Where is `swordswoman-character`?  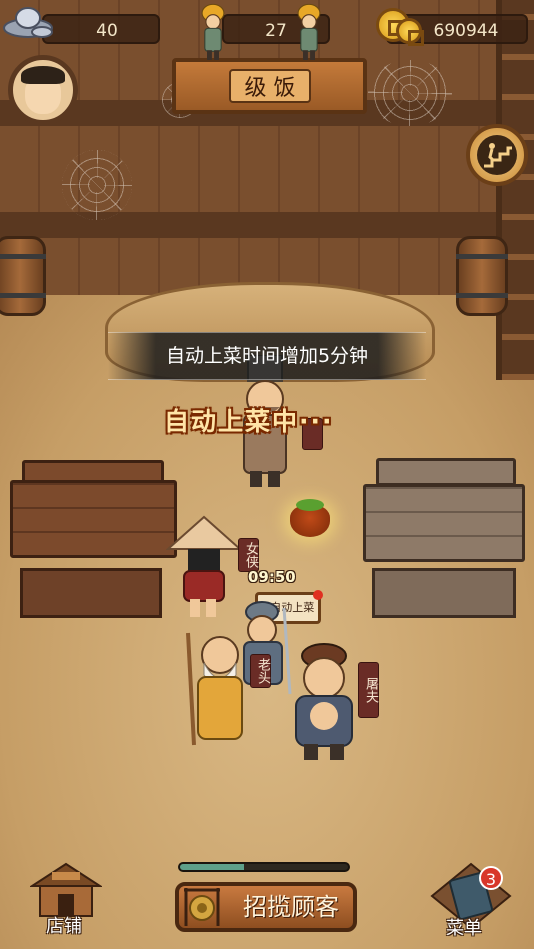 swordswoman-character is located at coordinates (204, 570).